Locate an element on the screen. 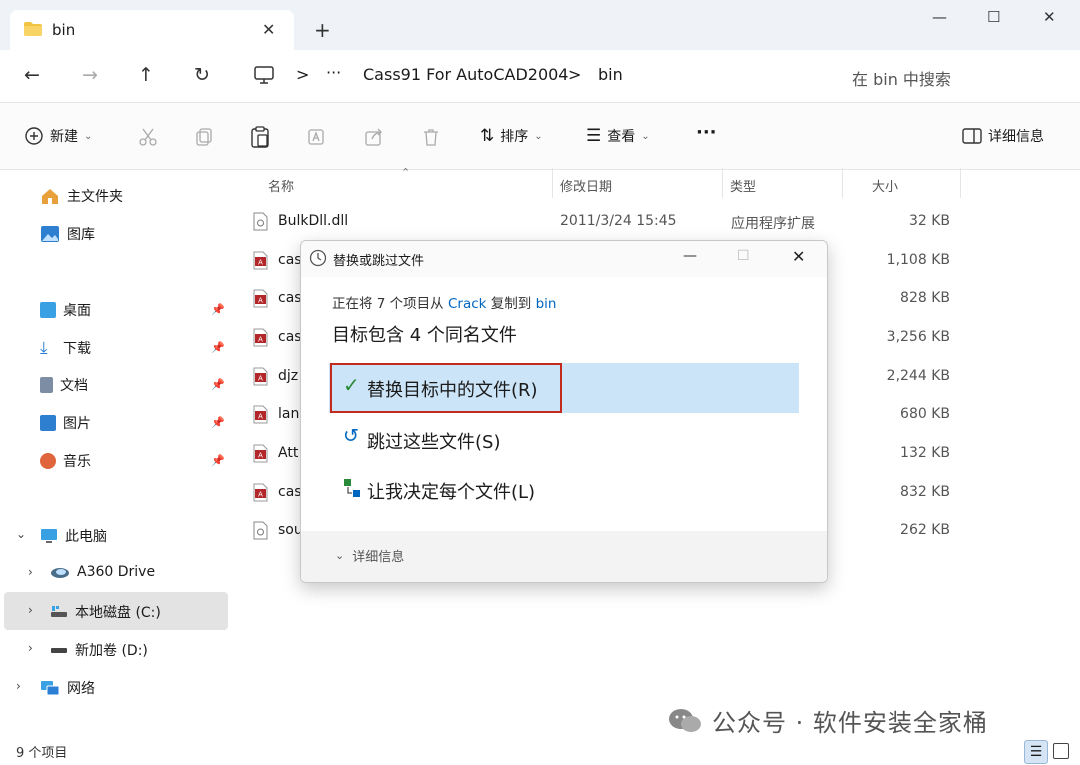 This screenshot has width=1080, height=765. column-header-date: 修改日期 is located at coordinates (586, 185).